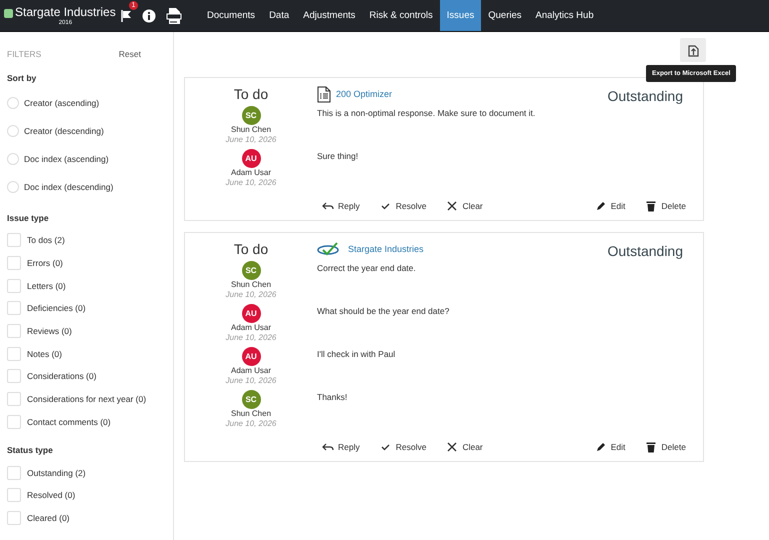 The height and width of the screenshot is (540, 769). What do you see at coordinates (66, 159) in the screenshot?
I see `option-label: Doc index (ascending)` at bounding box center [66, 159].